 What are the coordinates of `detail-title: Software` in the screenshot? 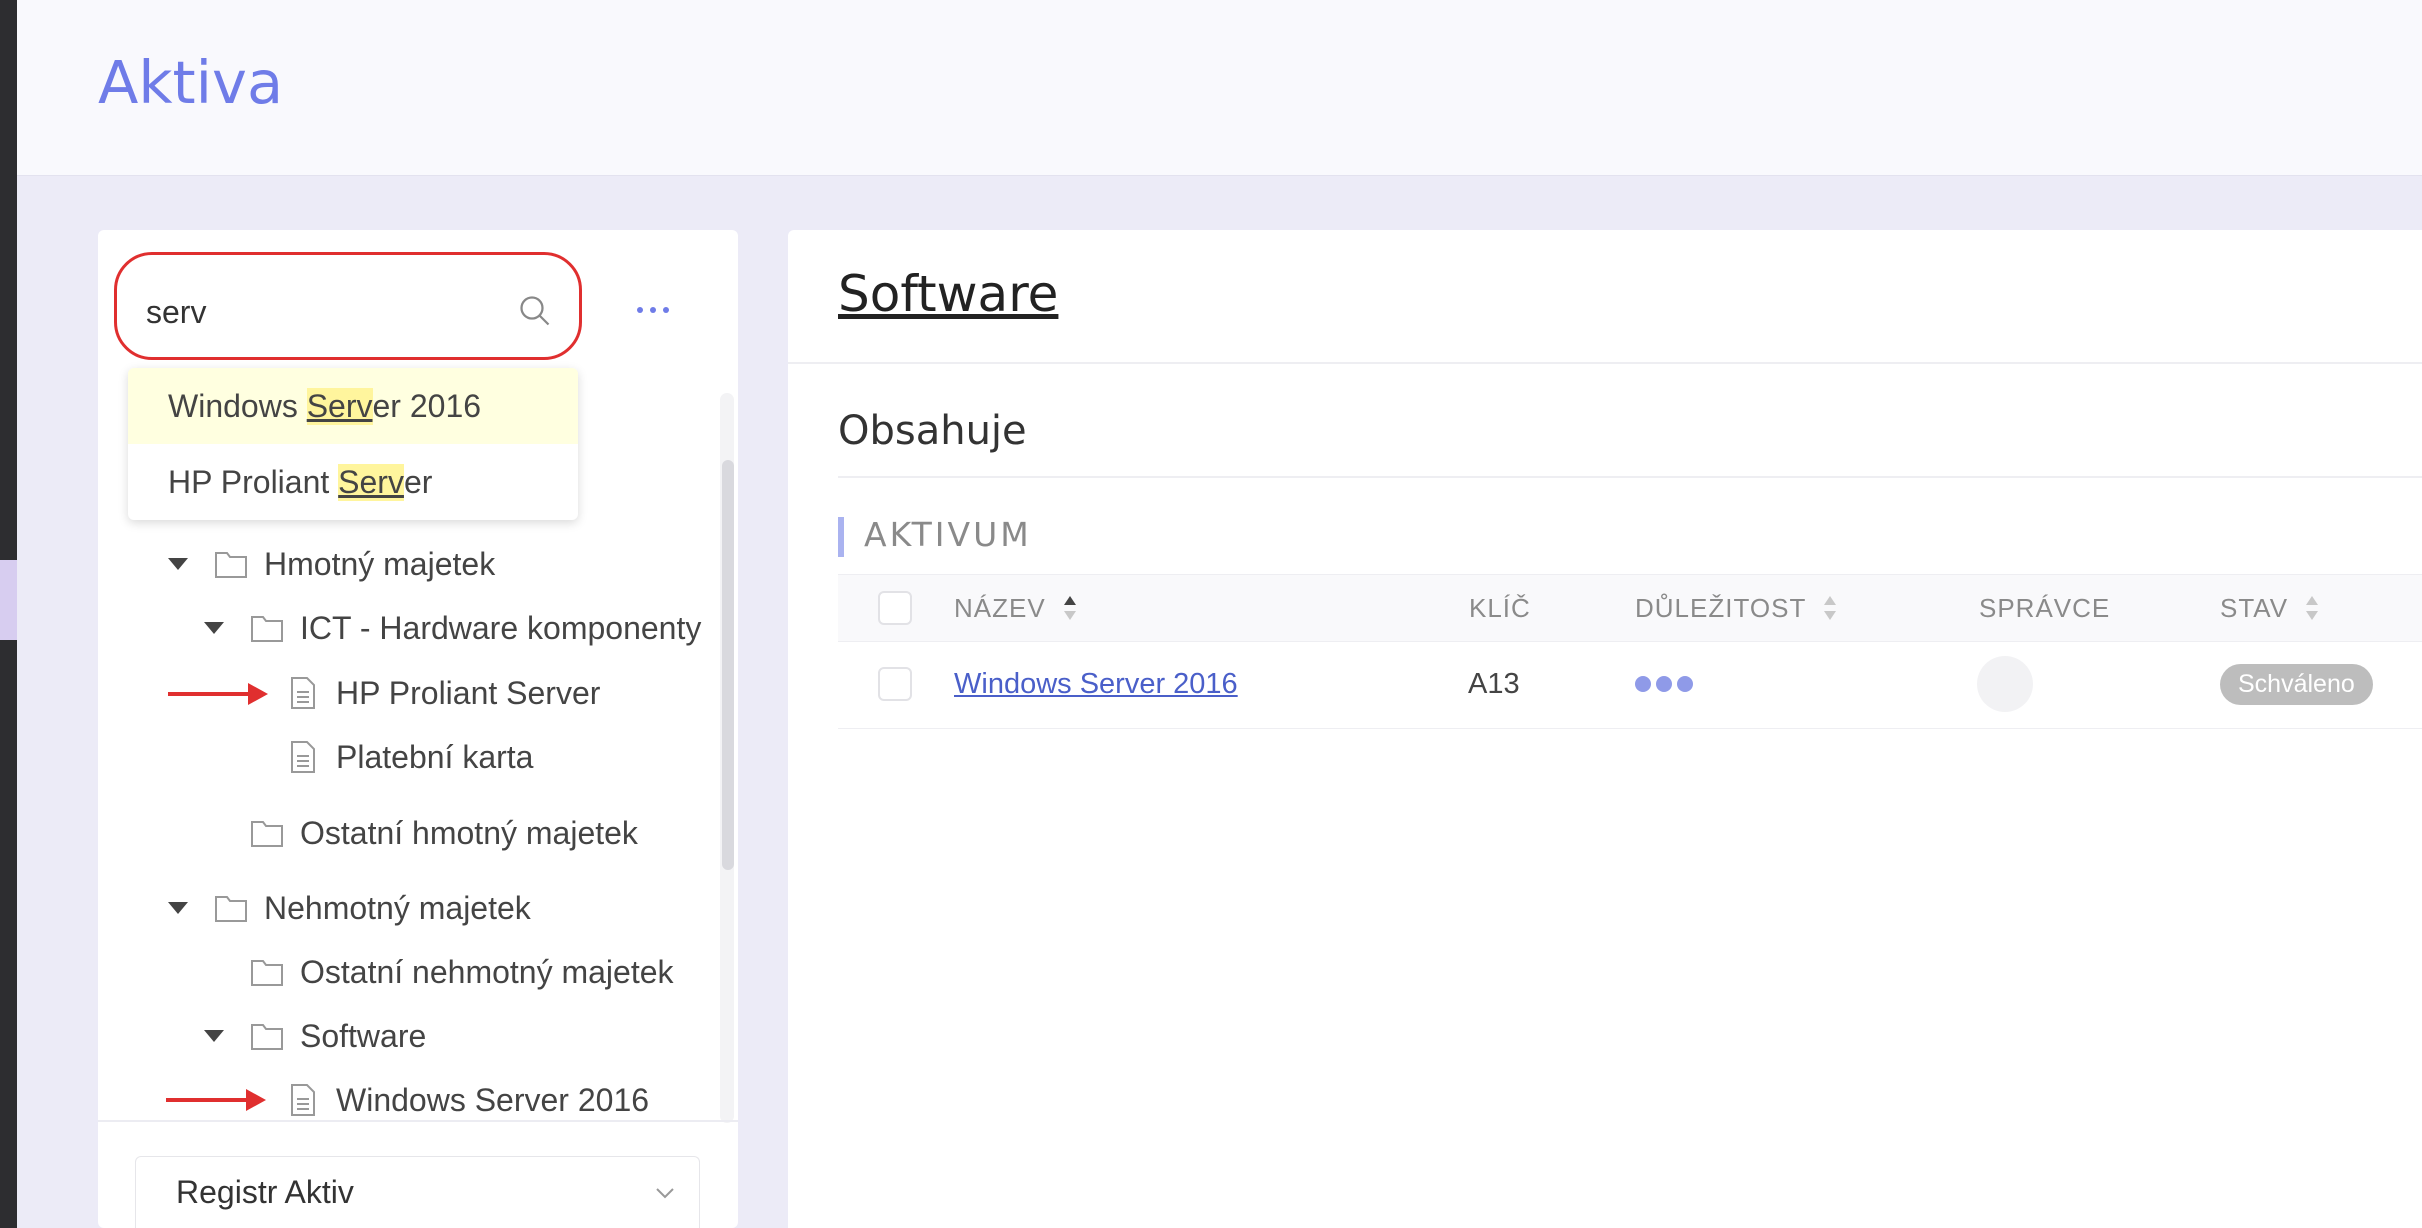 It's located at (948, 294).